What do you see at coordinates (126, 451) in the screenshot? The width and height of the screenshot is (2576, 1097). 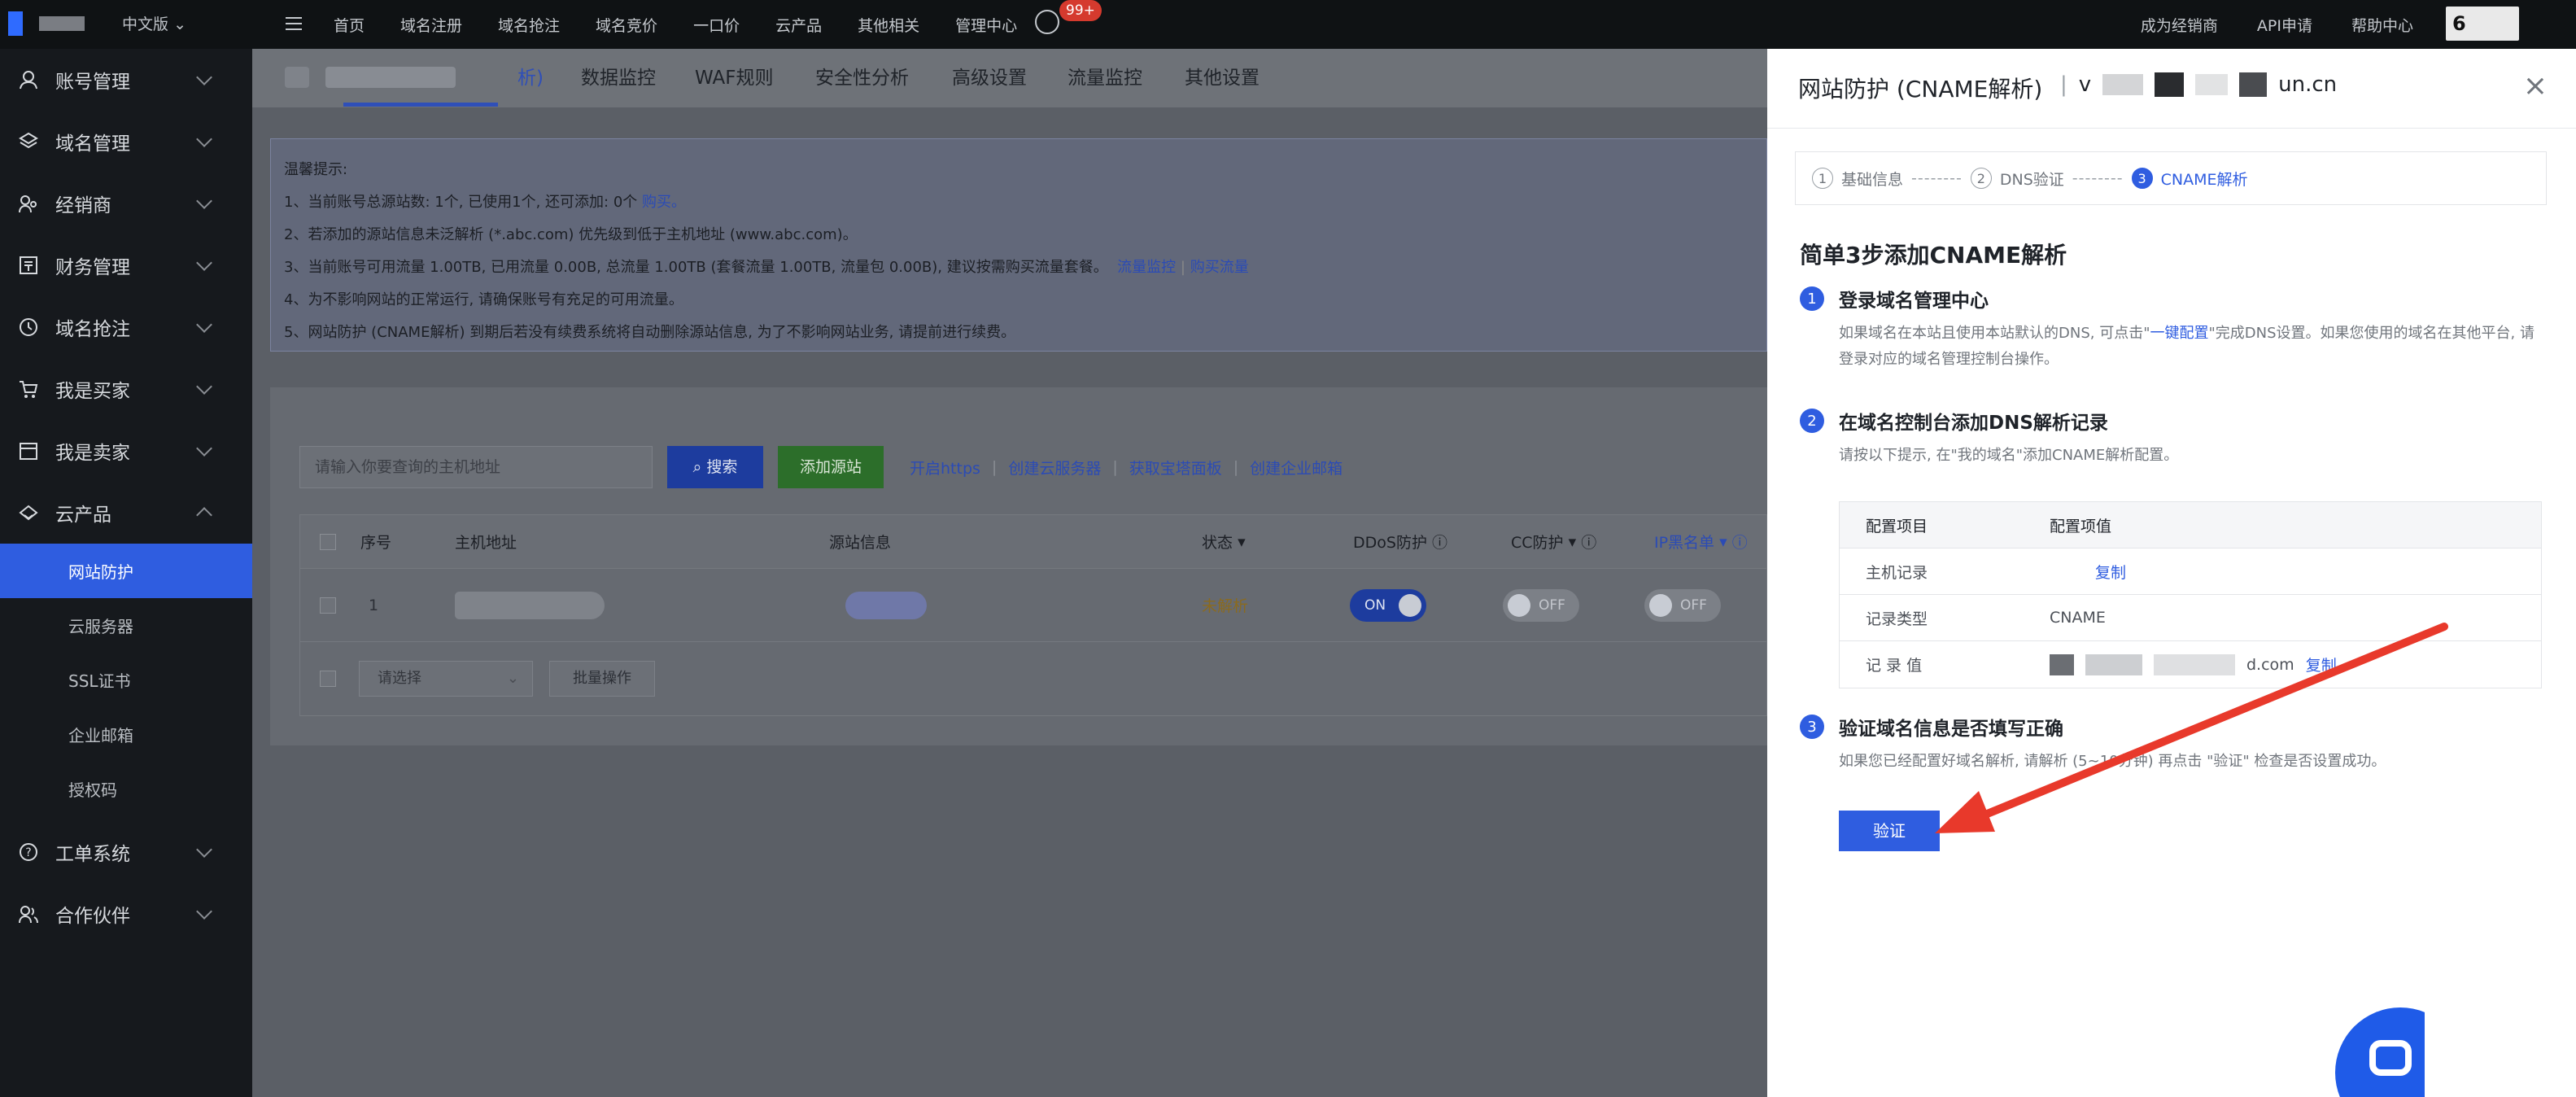 I see `sidebar-item-seller: 我是卖家` at bounding box center [126, 451].